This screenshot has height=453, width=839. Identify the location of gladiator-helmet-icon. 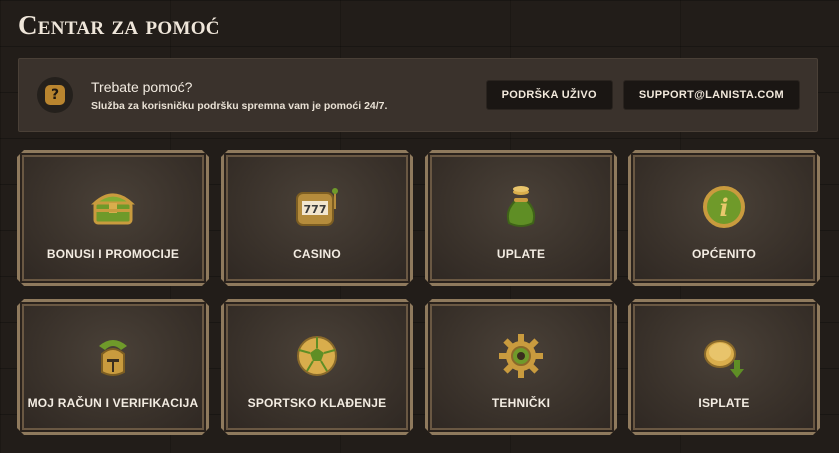
(113, 356).